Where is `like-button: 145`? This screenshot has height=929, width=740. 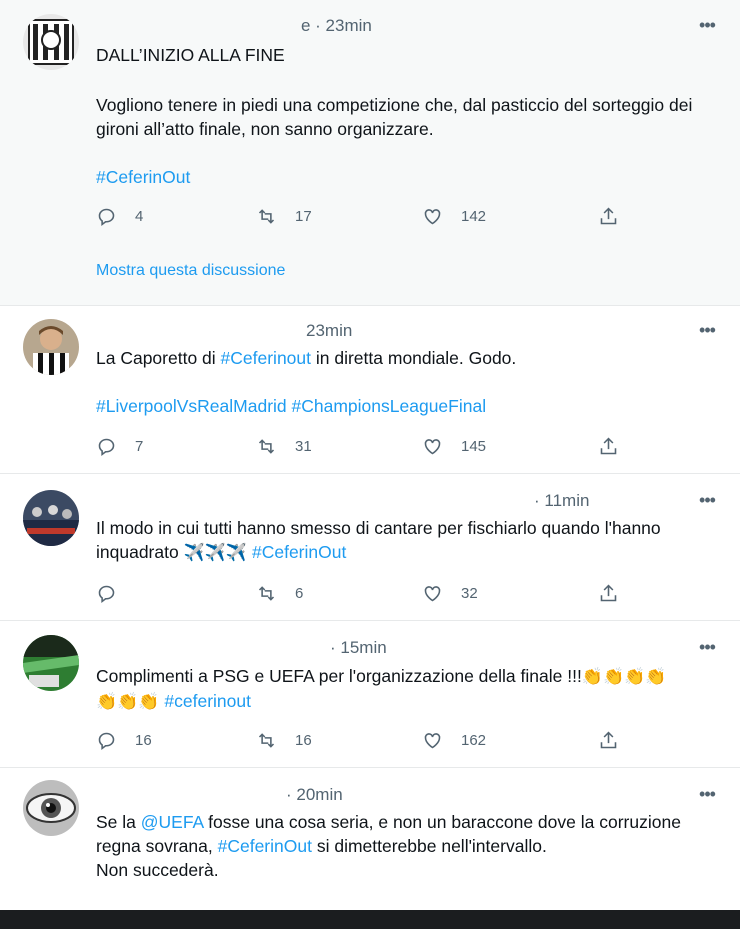 like-button: 145 is located at coordinates (454, 446).